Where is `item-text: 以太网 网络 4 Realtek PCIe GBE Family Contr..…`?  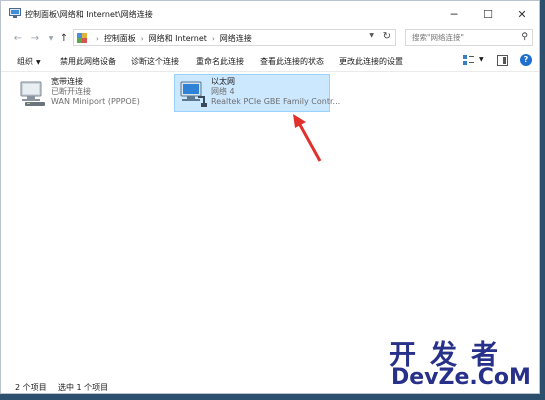 item-text: 以太网 网络 4 Realtek PCIe GBE Family Contr..… is located at coordinates (275, 92).